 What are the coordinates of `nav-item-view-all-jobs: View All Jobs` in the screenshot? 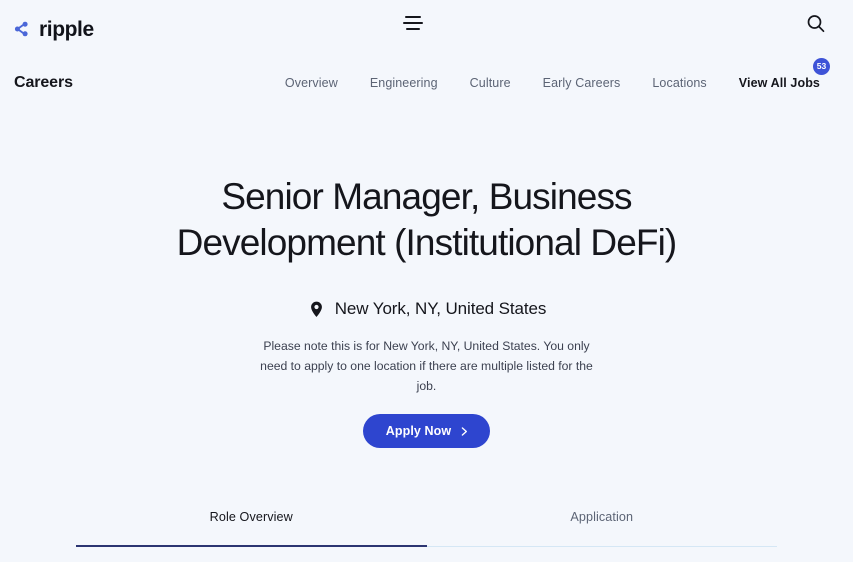 It's located at (775, 83).